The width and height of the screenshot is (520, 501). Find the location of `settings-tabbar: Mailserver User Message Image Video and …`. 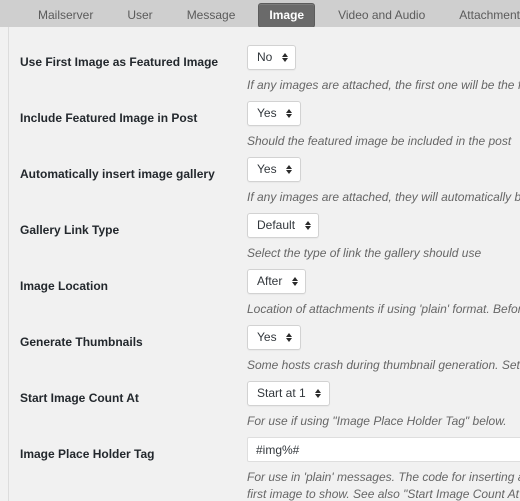

settings-tabbar: Mailserver User Message Image Video and … is located at coordinates (260, 13).